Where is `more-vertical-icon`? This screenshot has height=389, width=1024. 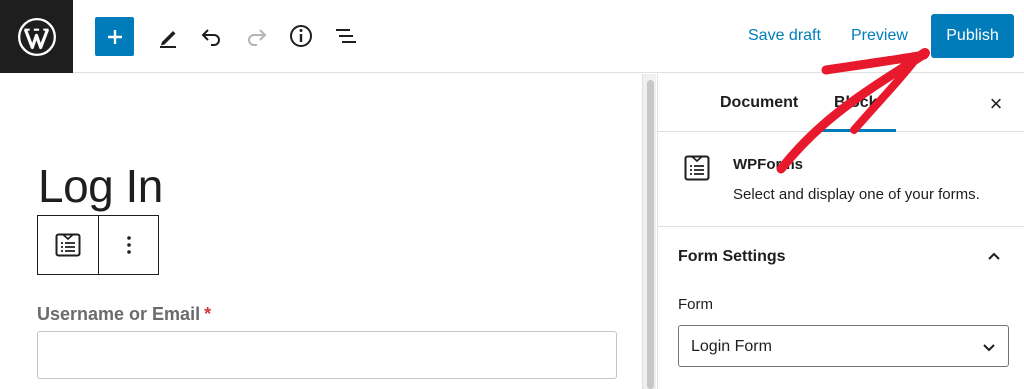 more-vertical-icon is located at coordinates (128, 245).